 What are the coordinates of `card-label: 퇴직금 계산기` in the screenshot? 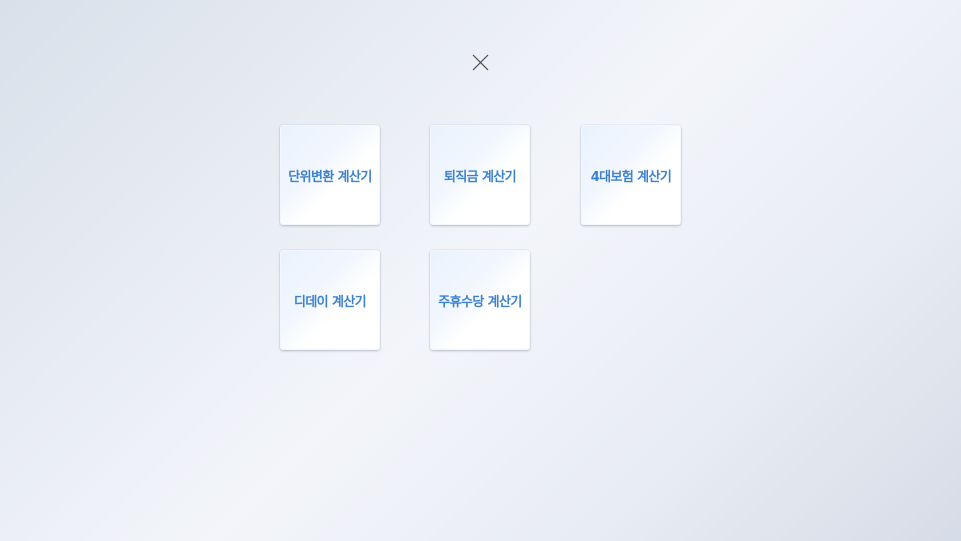 It's located at (480, 177).